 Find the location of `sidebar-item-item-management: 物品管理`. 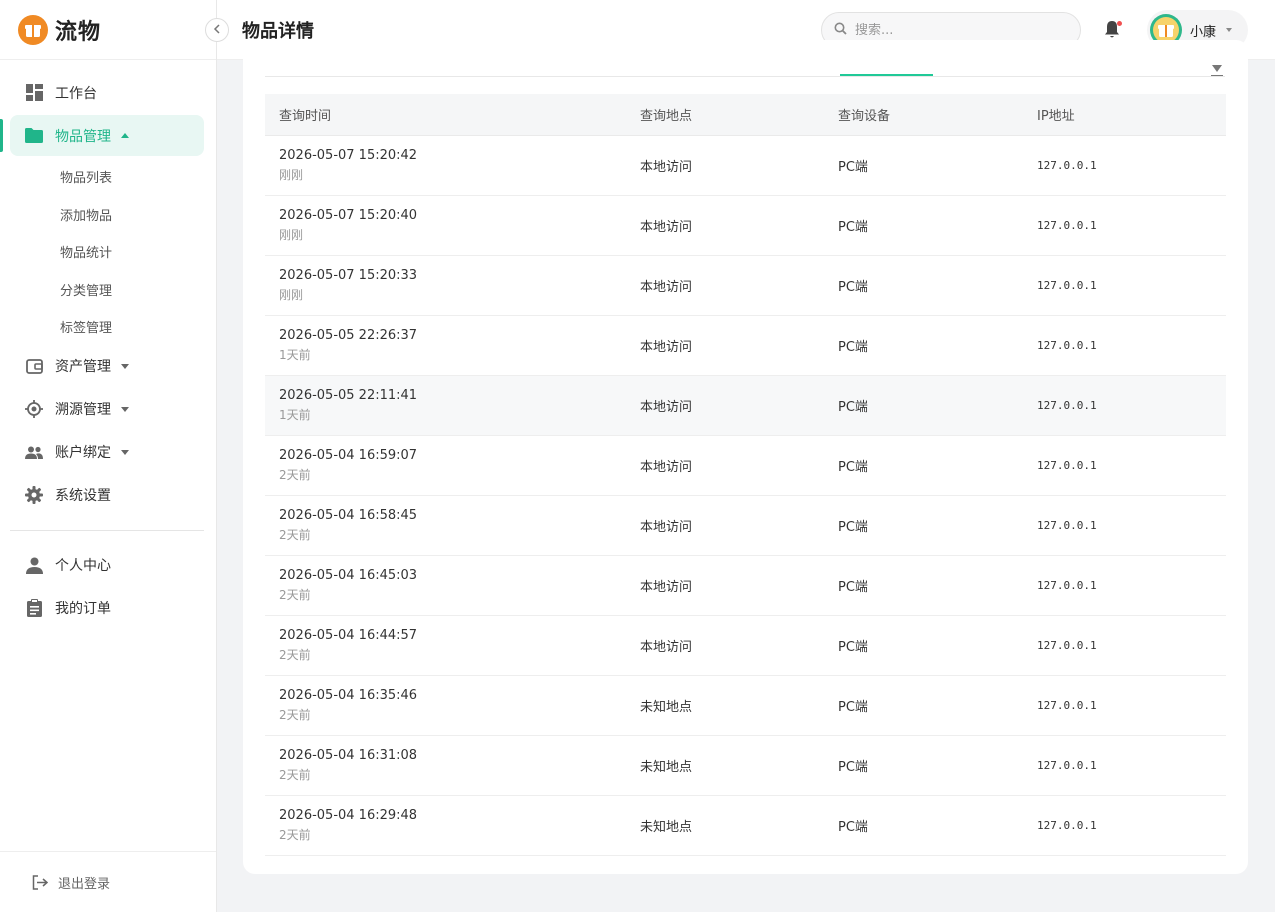

sidebar-item-item-management: 物品管理 is located at coordinates (102, 135).